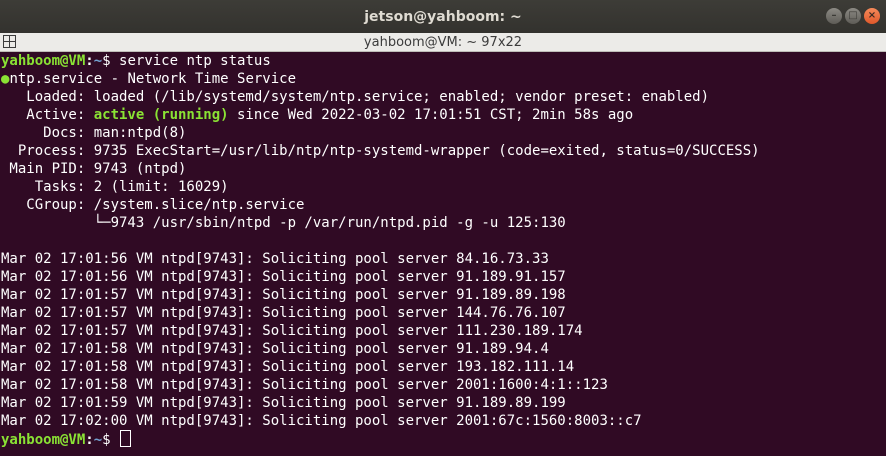  I want to click on tasks-line: Tasks: 2 (limit: 16029), so click(115, 187).